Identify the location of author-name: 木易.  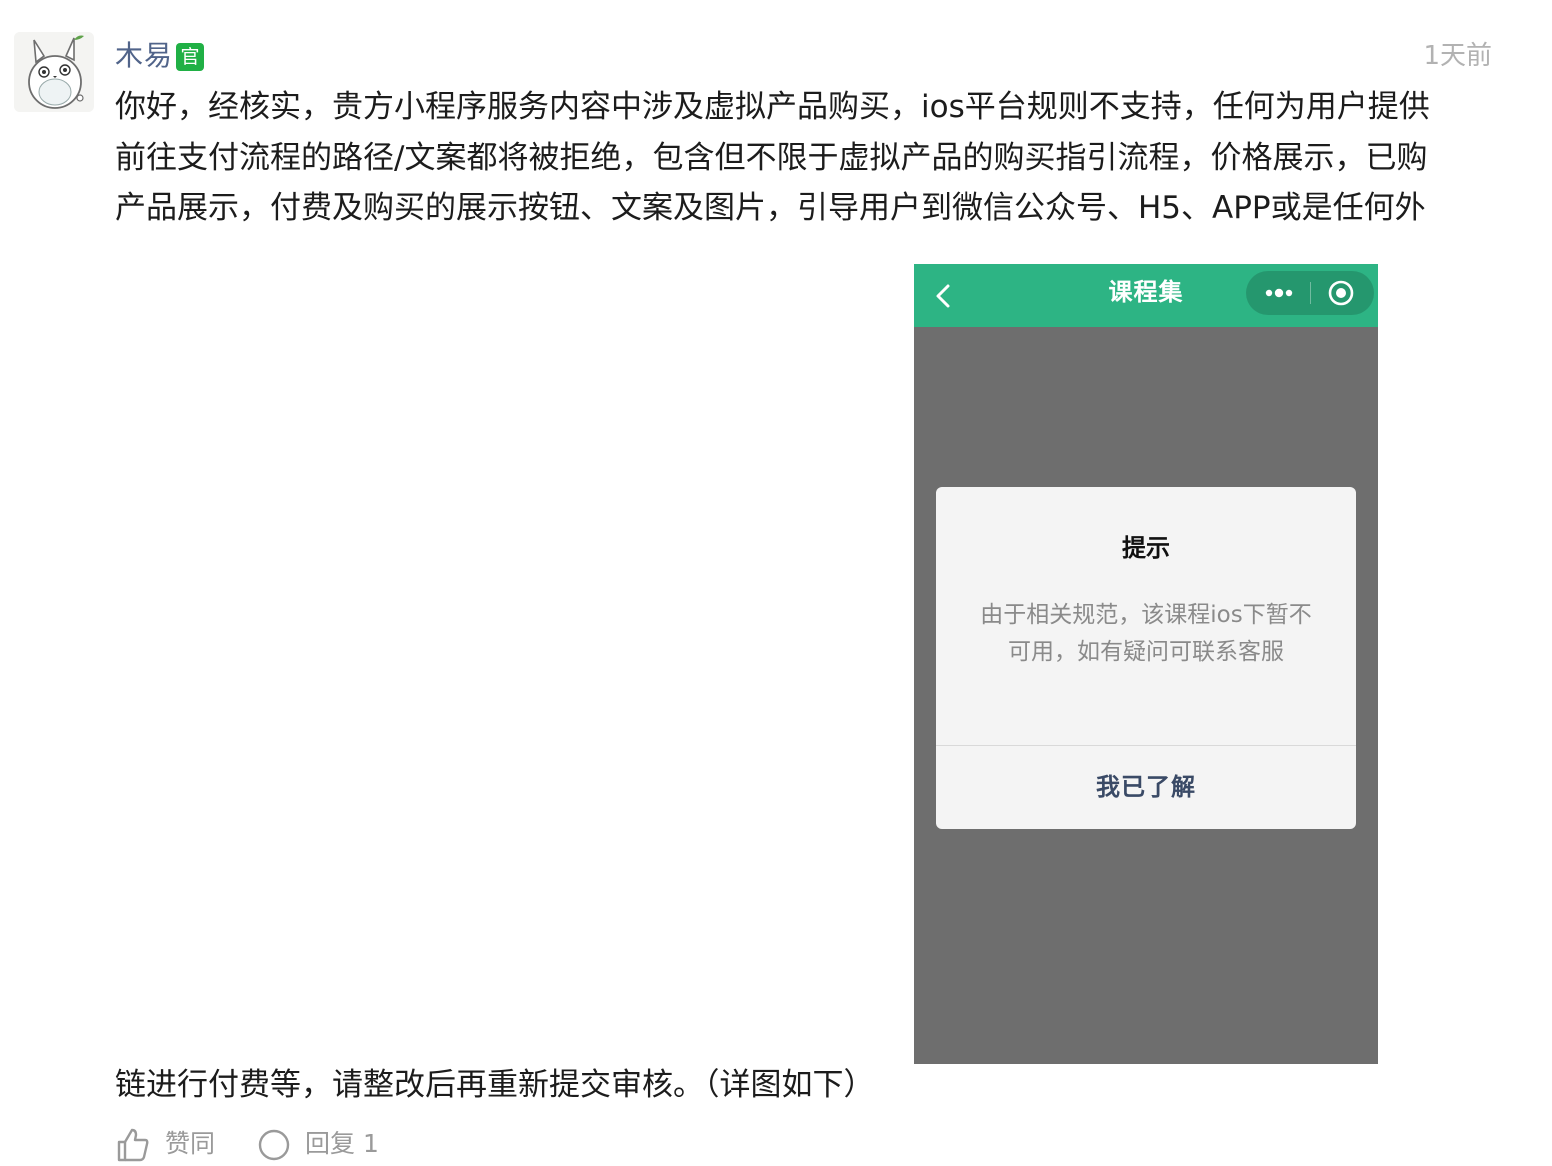
(144, 56).